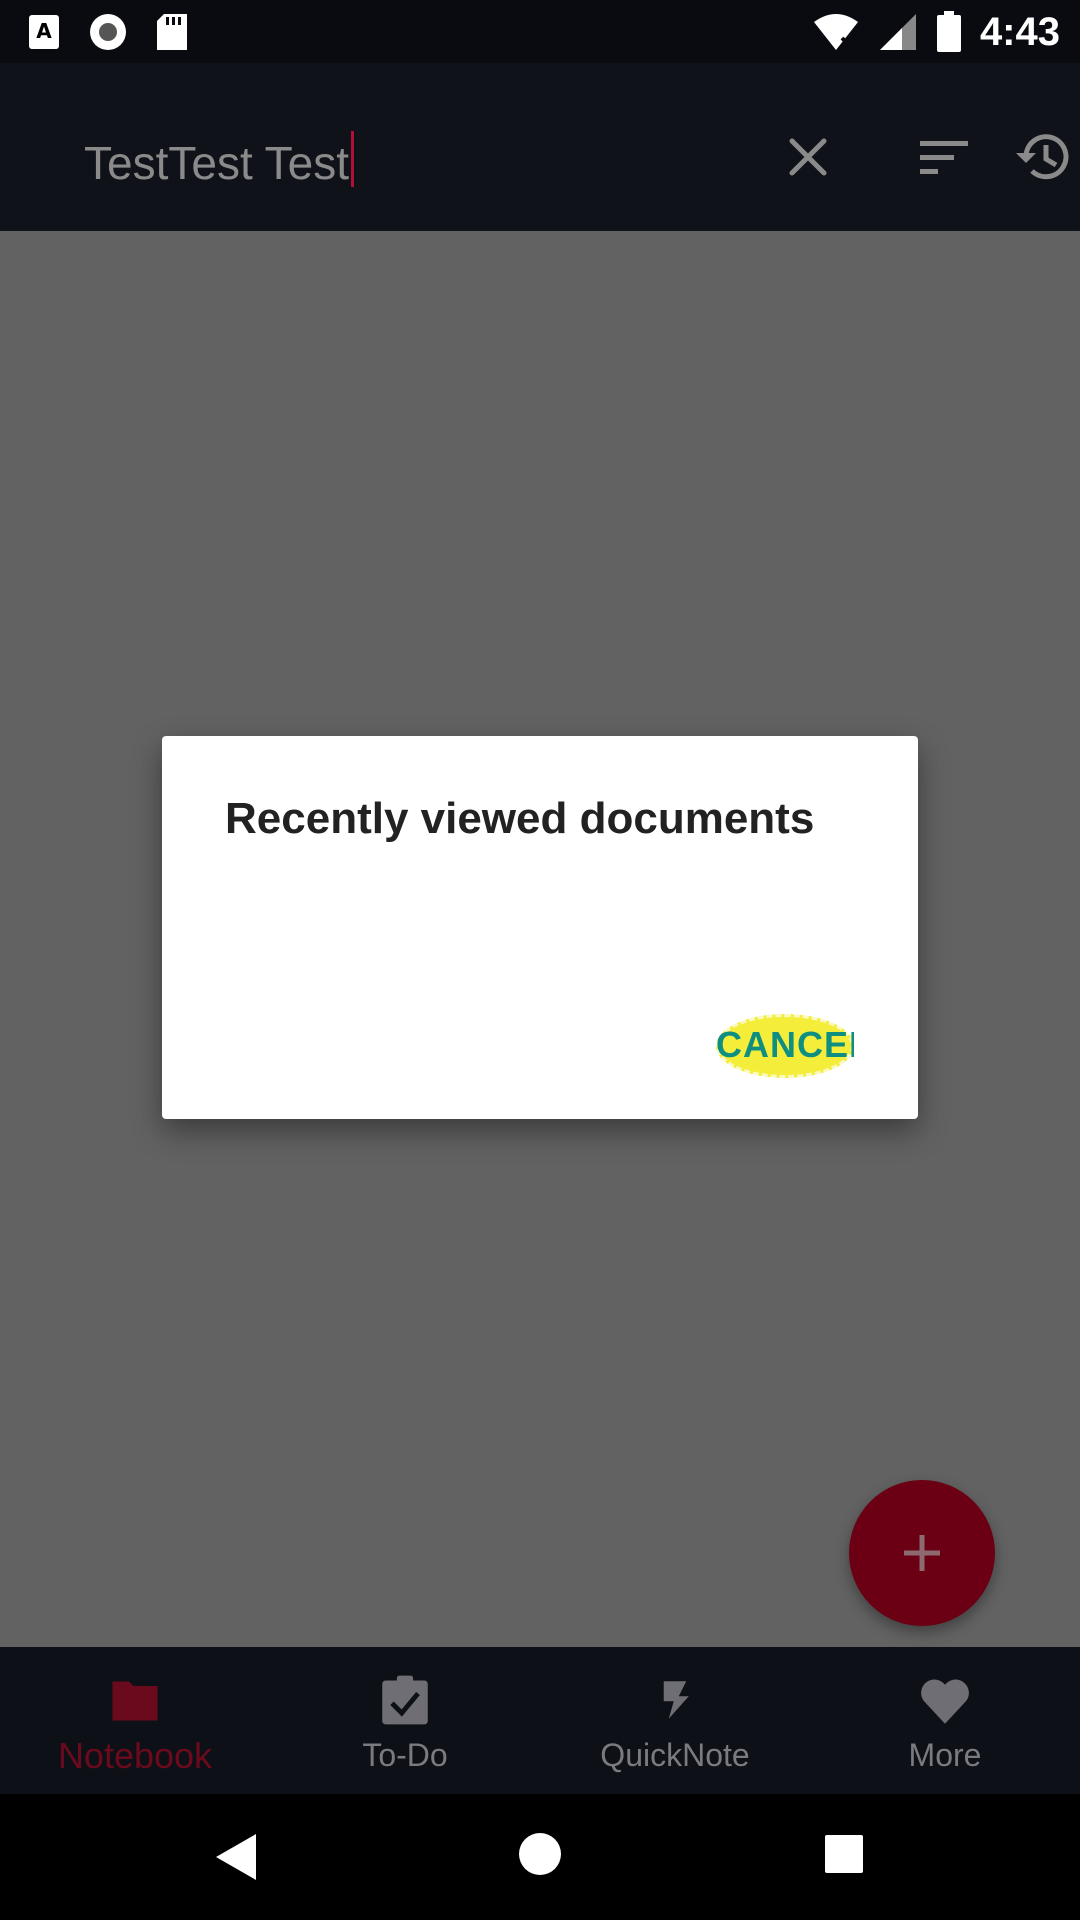 The height and width of the screenshot is (1920, 1080). Describe the element at coordinates (676, 1700) in the screenshot. I see `lightning-icon` at that location.